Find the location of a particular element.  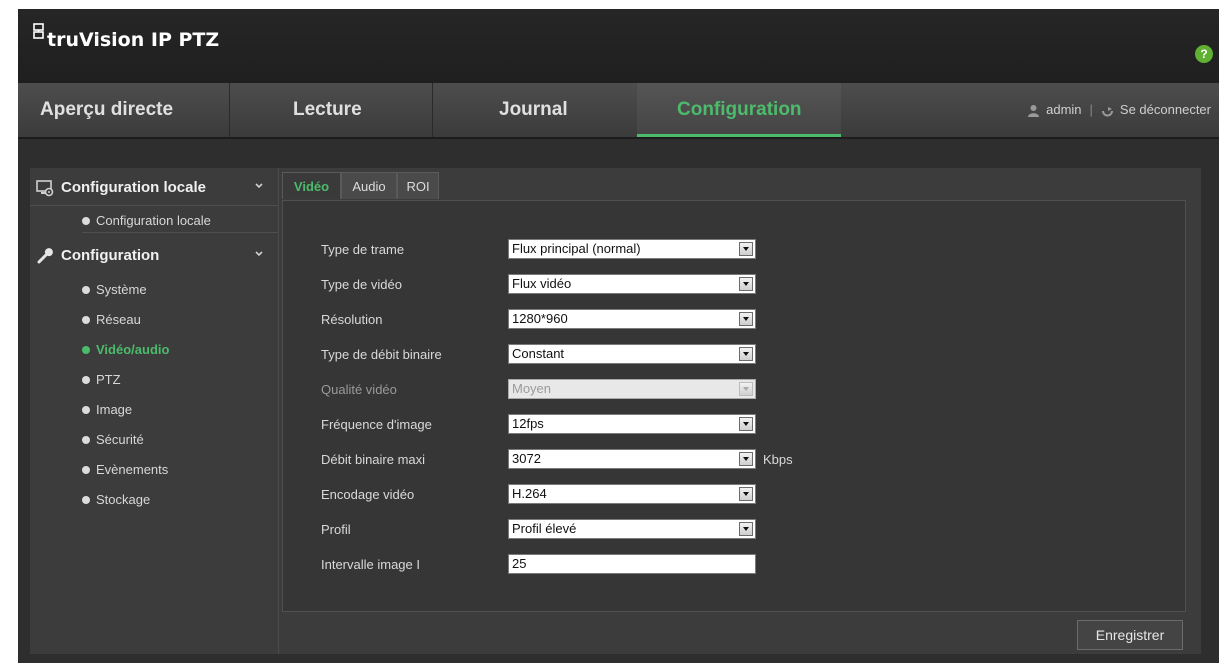

sidebar-item-evenements: Evènements is located at coordinates (125, 470).